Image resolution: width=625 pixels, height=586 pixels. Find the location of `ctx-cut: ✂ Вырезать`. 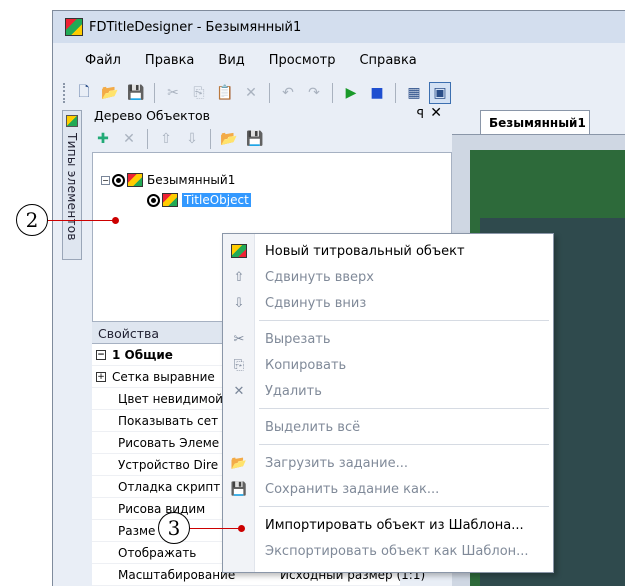

ctx-cut: ✂ Вырезать is located at coordinates (388, 339).